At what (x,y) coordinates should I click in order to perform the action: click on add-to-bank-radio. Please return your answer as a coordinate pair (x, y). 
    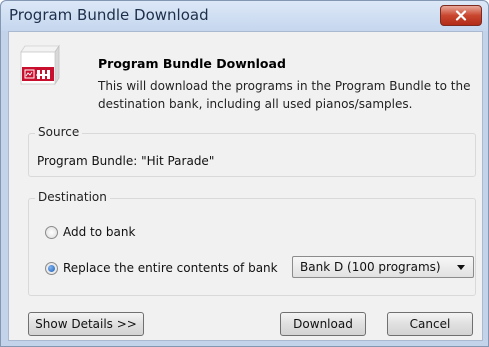
    Looking at the image, I should click on (51, 232).